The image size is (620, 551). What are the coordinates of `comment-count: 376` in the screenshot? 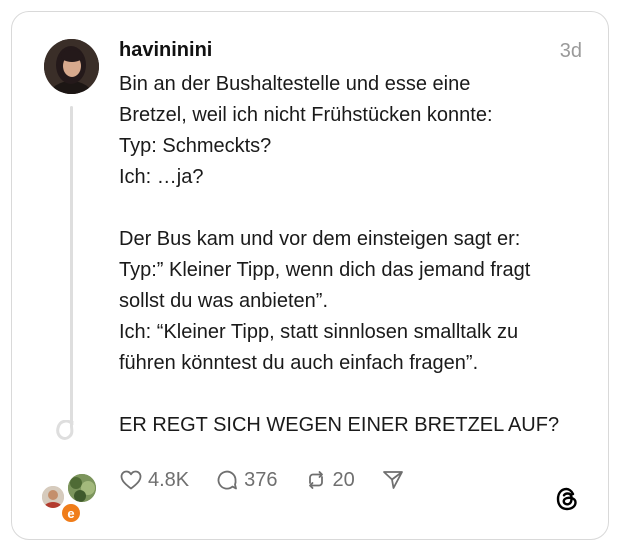 It's located at (261, 479).